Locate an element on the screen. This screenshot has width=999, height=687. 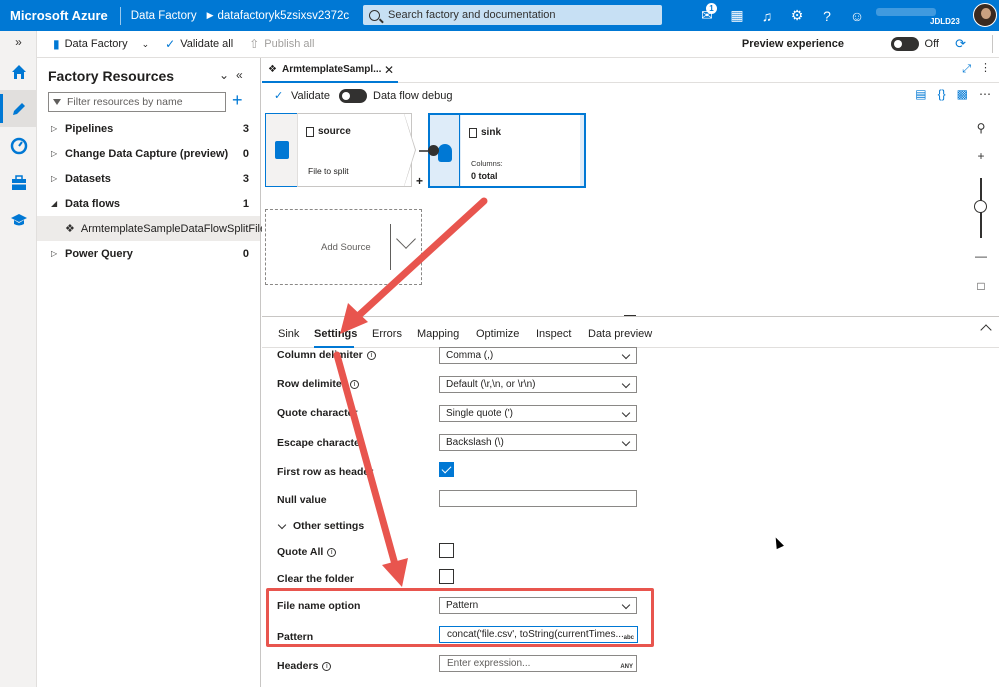
publish-all-button: ⇧ Publish all is located at coordinates (281, 44).